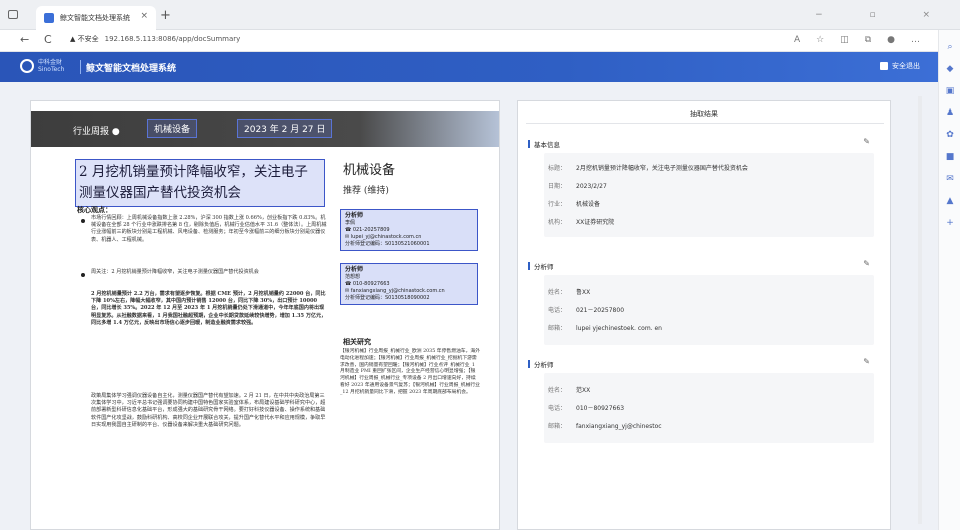 Image resolution: width=960 pixels, height=530 pixels. I want to click on window-controls: − ▫ ×, so click(883, 15).